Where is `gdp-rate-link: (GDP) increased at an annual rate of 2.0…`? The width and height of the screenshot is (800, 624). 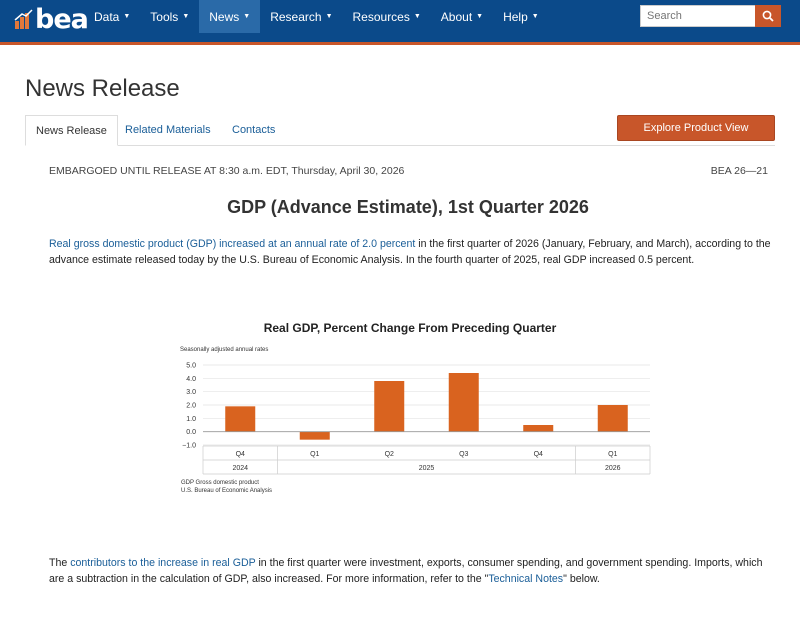 gdp-rate-link: (GDP) increased at an annual rate of 2.0… is located at coordinates (300, 244).